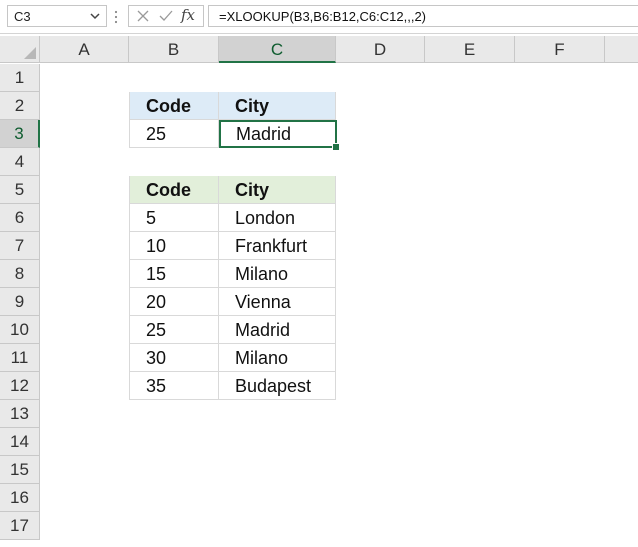  I want to click on row-header-15: 15, so click(20, 470).